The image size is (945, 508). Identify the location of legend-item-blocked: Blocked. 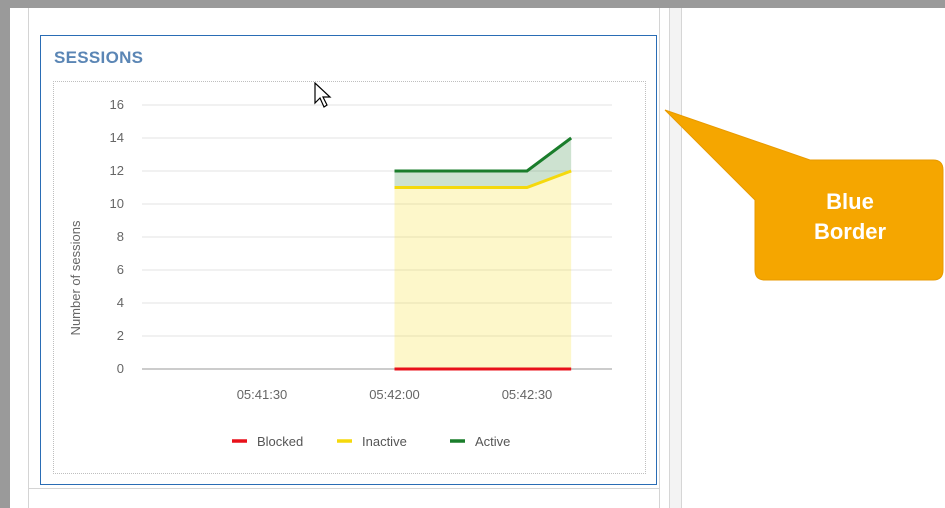
(267, 441).